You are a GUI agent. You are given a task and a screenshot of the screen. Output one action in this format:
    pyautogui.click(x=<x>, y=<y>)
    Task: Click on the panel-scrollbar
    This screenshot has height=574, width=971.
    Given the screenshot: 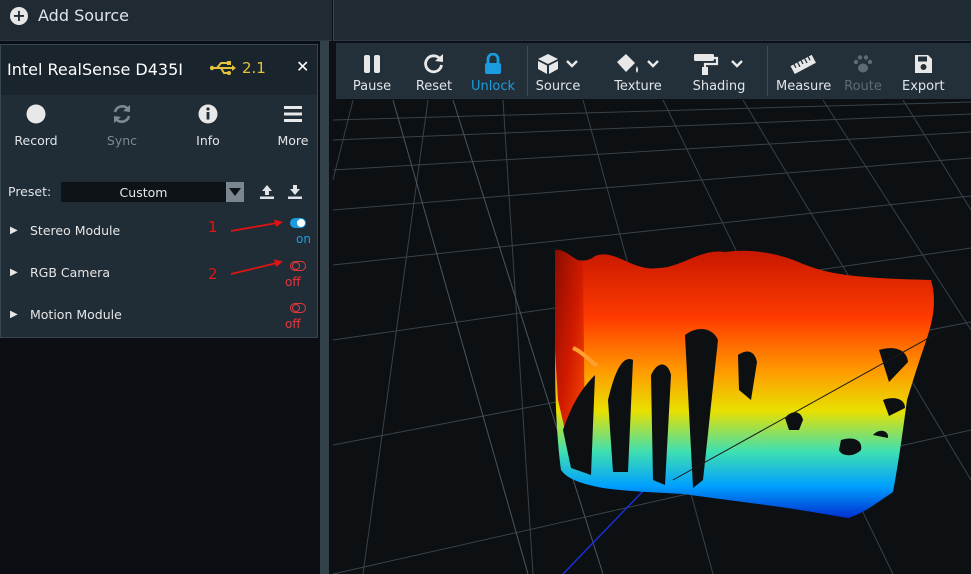 What is the action you would take?
    pyautogui.click(x=324, y=307)
    